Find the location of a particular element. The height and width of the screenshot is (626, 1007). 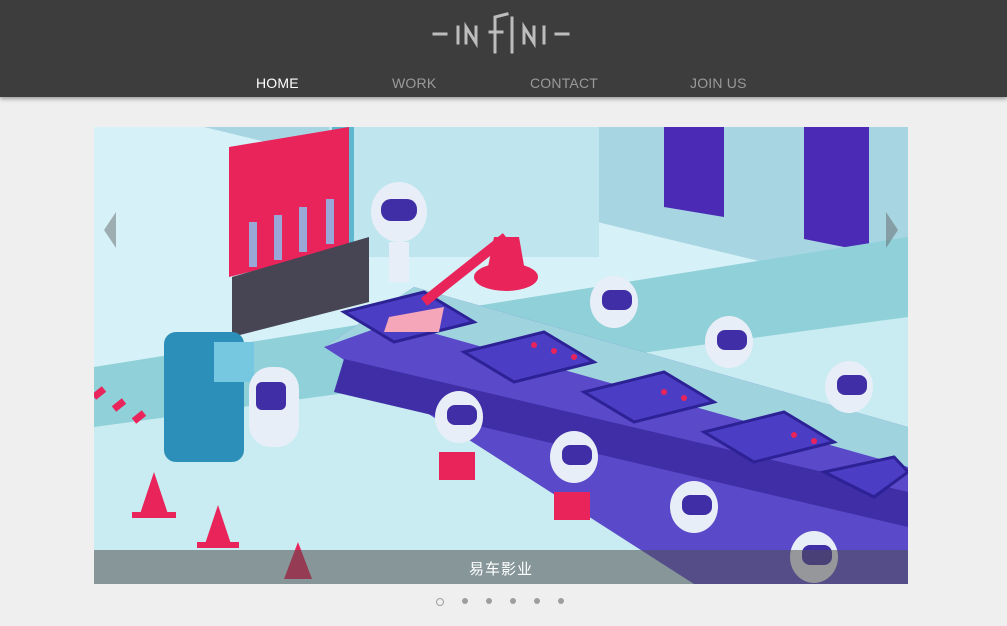

nav-home: HOME is located at coordinates (277, 83).